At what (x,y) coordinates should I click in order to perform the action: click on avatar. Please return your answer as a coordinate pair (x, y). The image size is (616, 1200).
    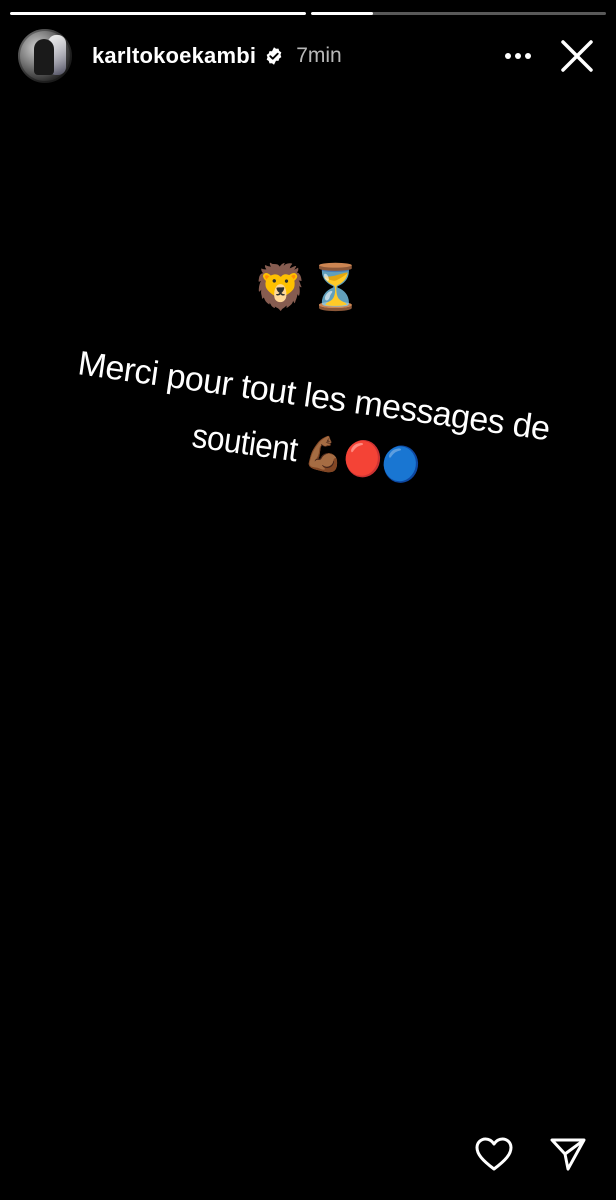
    Looking at the image, I should click on (45, 56).